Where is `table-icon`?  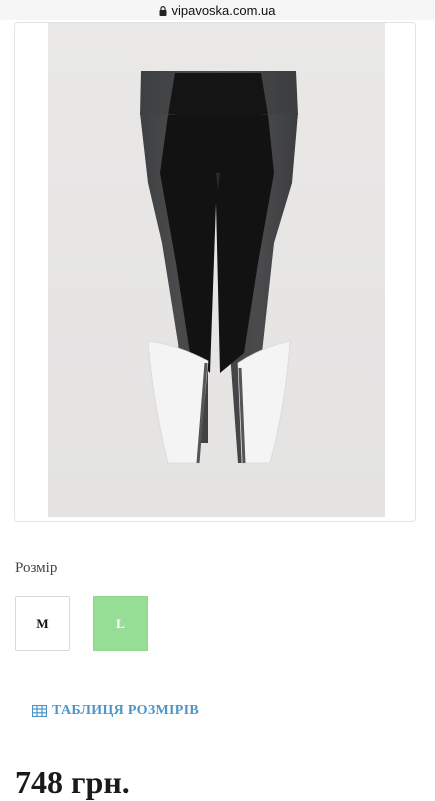
table-icon is located at coordinates (39, 711).